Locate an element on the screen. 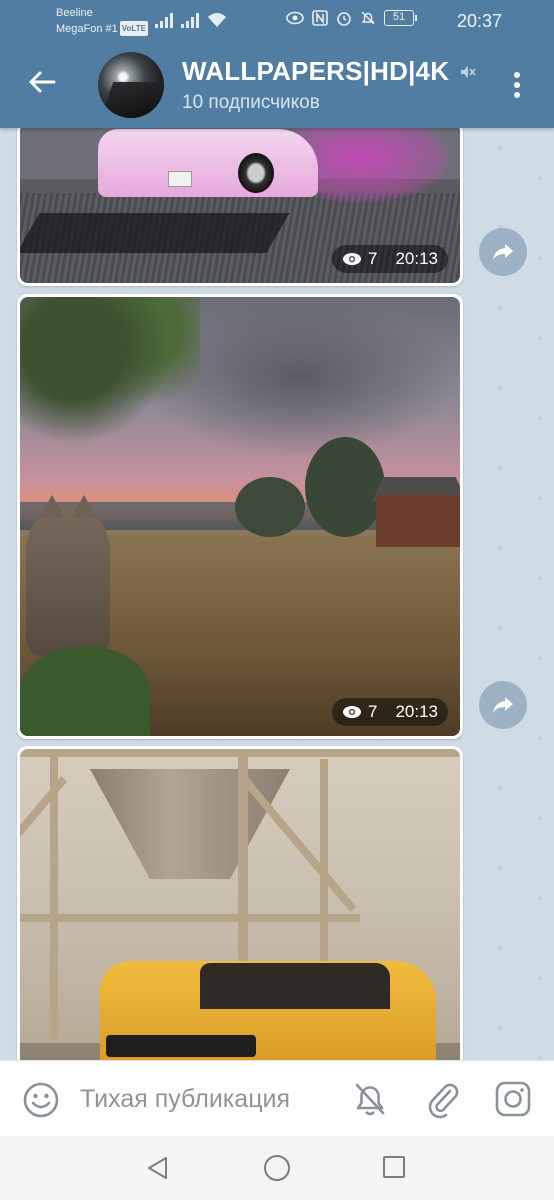  message-input-bar: Тихая публикация is located at coordinates (277, 1098).